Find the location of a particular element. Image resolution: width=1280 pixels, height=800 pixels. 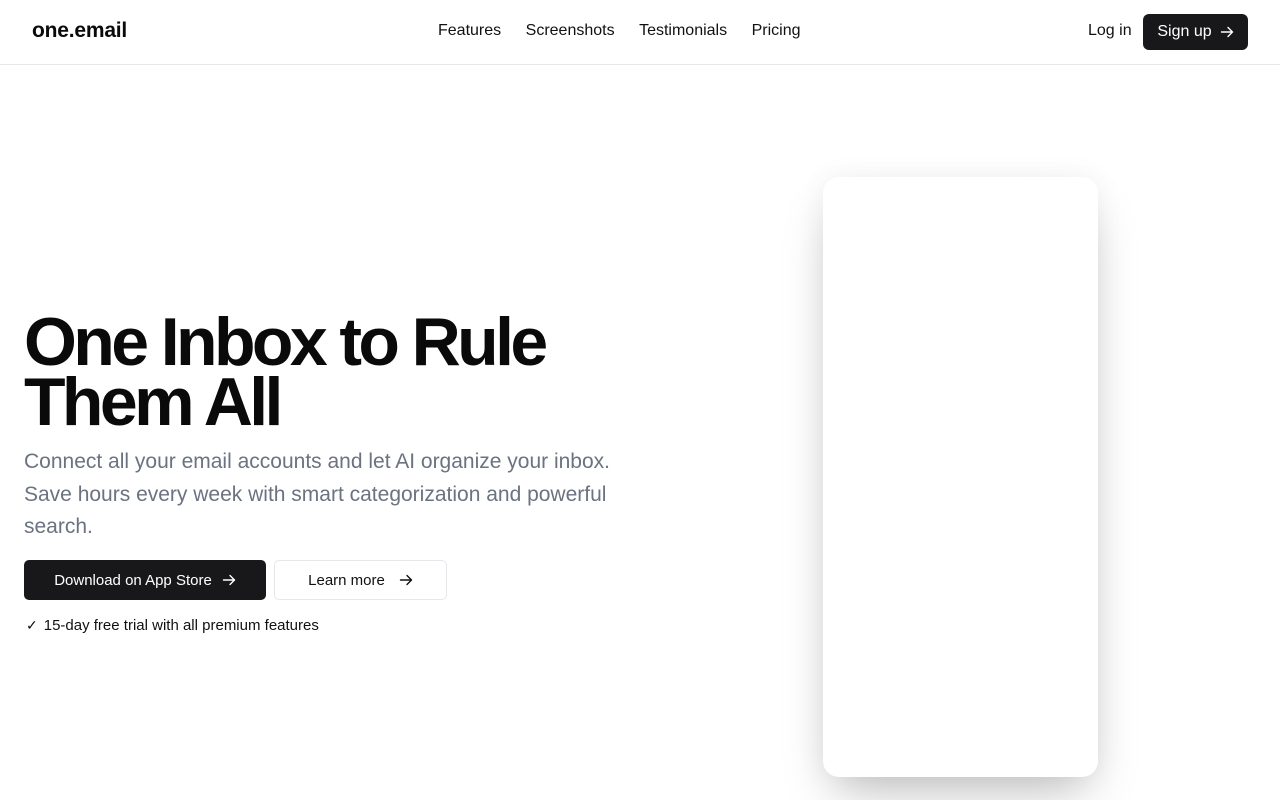

hero-title-line-2: Them All is located at coordinates (153, 402).